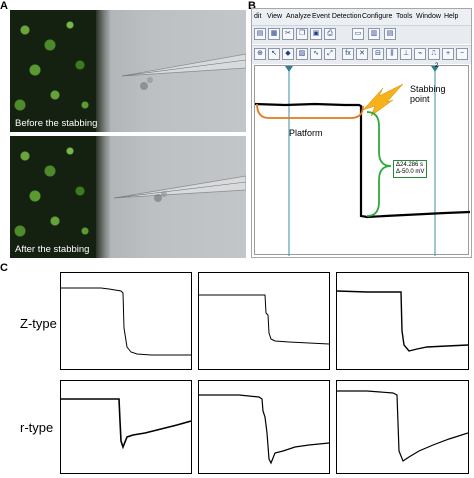 The width and height of the screenshot is (474, 478). I want to click on copy-icon: ❐, so click(302, 34).